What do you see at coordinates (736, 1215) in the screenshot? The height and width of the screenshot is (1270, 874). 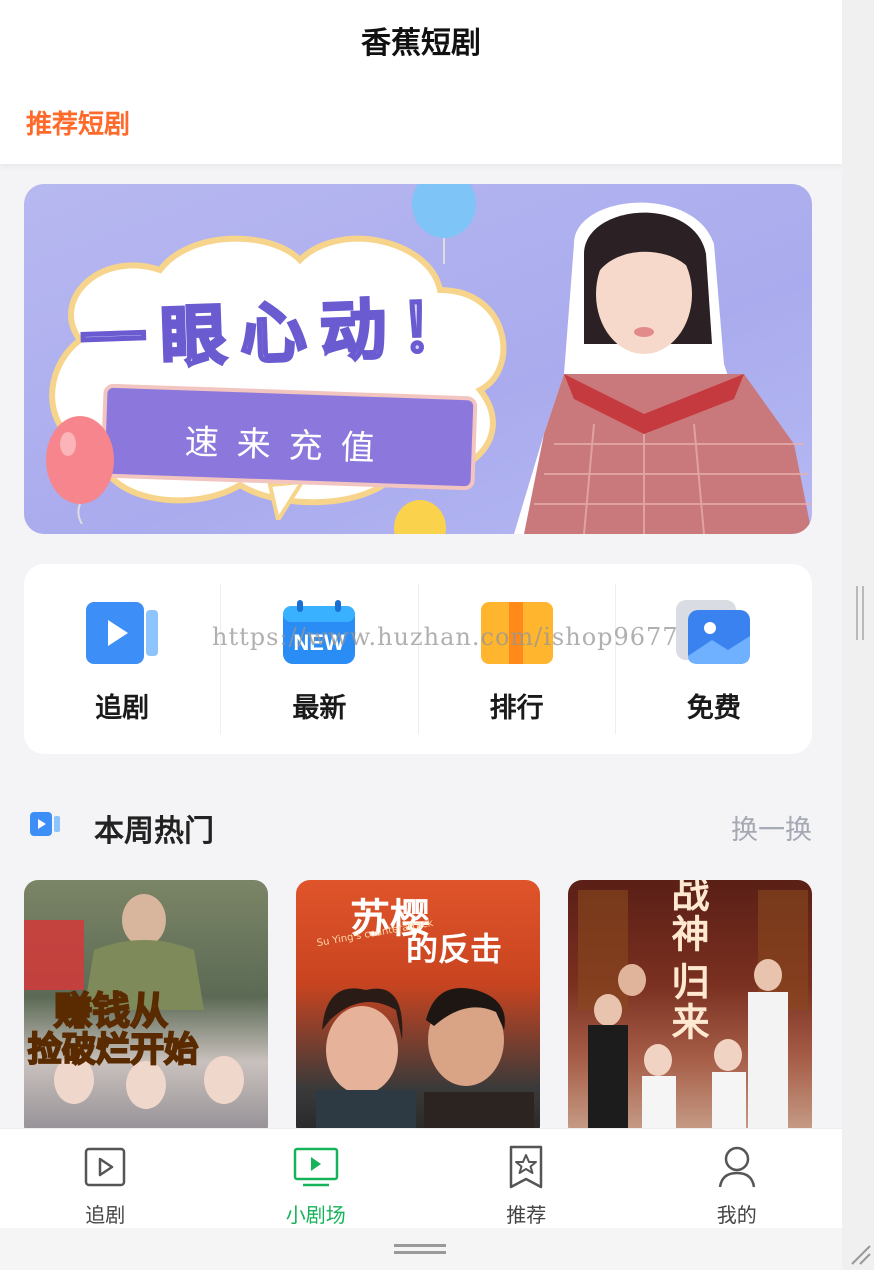 I see `bottom-nav-label: 我的` at bounding box center [736, 1215].